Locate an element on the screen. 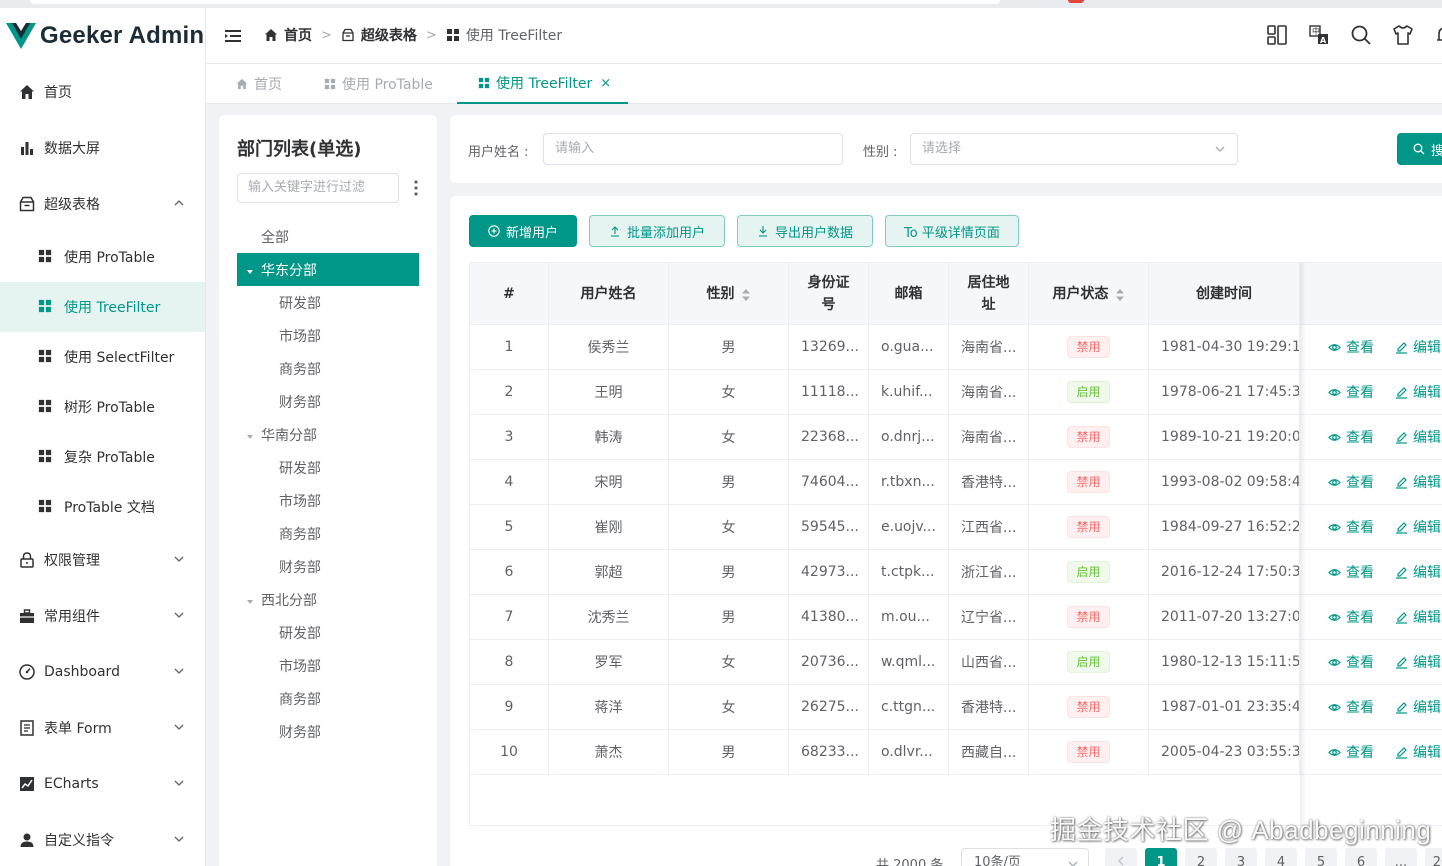 The width and height of the screenshot is (1442, 866). sidebar-item-echarts: ECharts is located at coordinates (102, 784).